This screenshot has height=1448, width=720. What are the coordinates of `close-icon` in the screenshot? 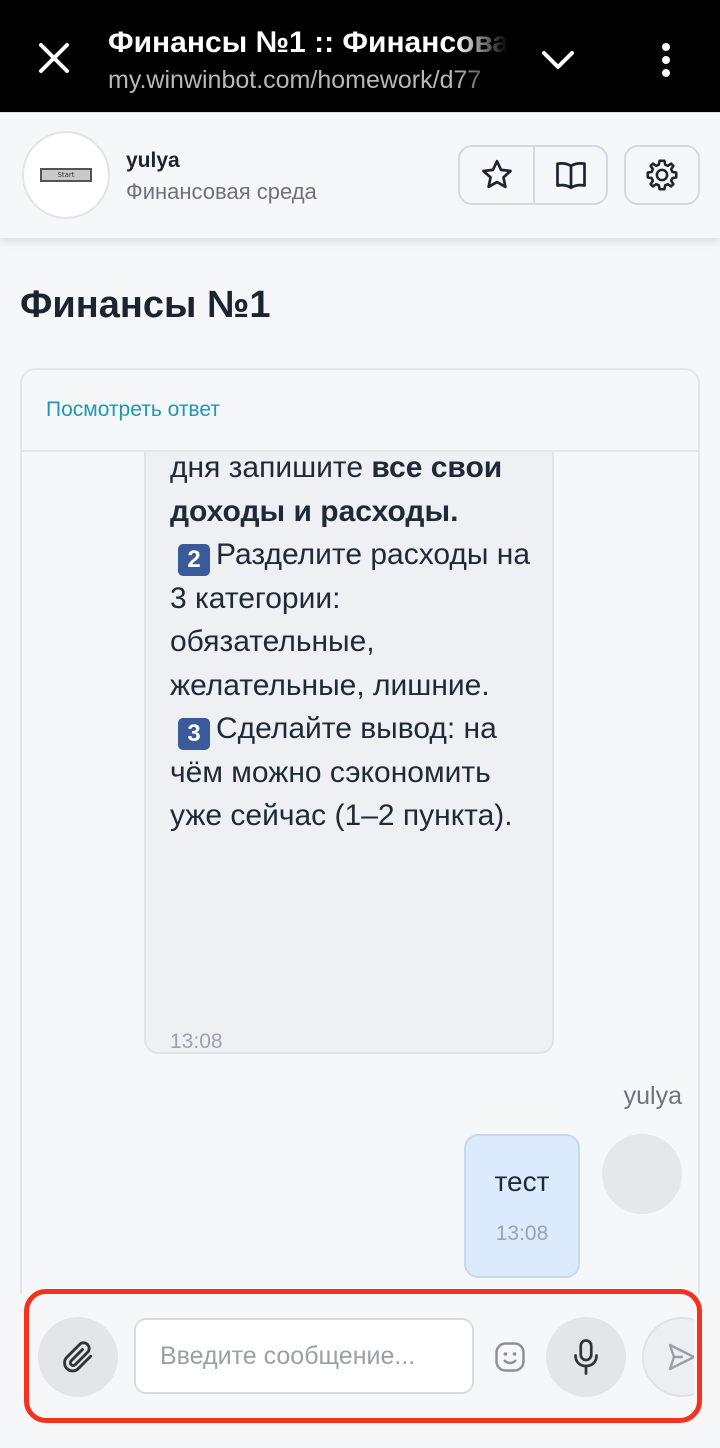 It's located at (54, 58).